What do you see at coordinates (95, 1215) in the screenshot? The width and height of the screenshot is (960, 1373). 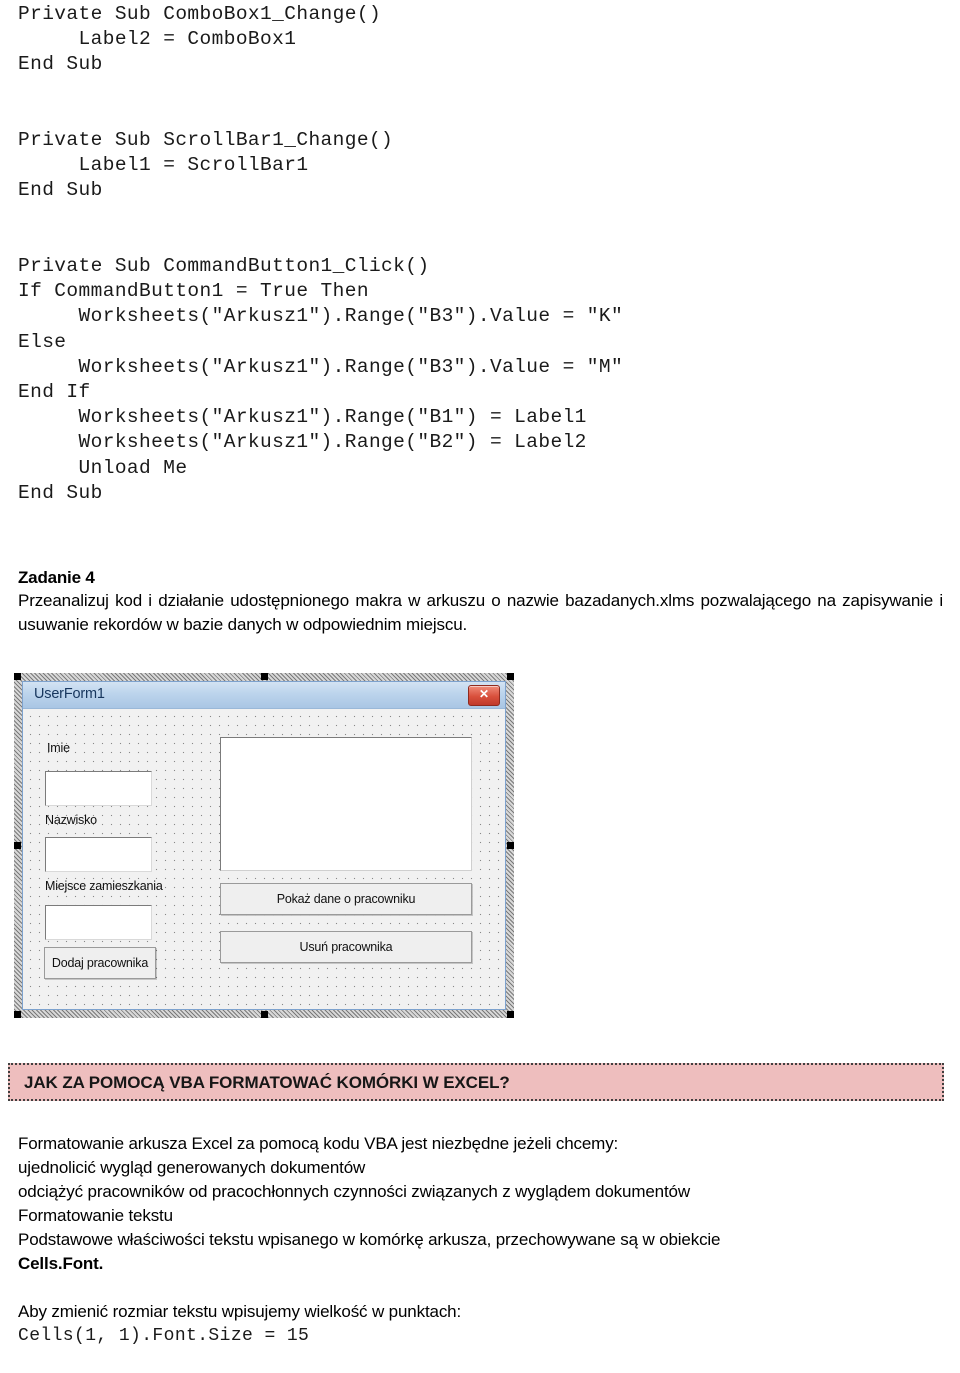 I see `body-line-4: Formatowanie tekstu` at bounding box center [95, 1215].